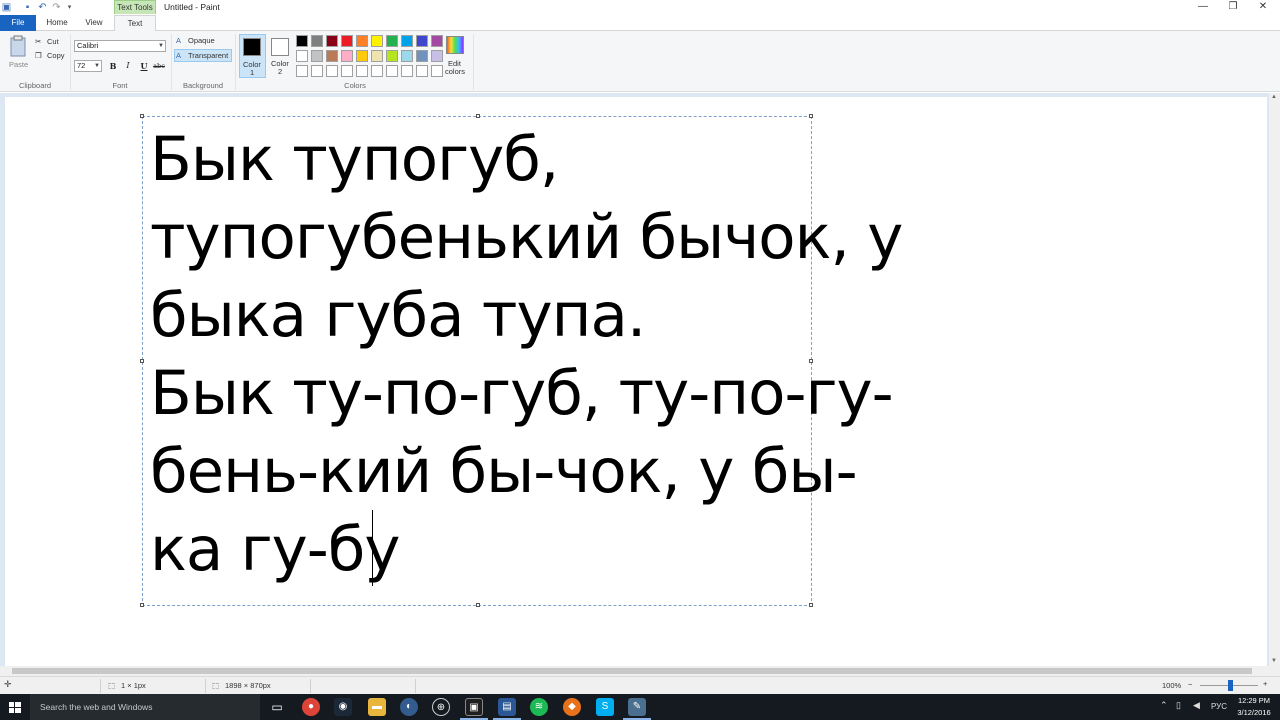 This screenshot has height=722, width=1280. What do you see at coordinates (441, 707) in the screenshot?
I see `app-icon: ⊕` at bounding box center [441, 707].